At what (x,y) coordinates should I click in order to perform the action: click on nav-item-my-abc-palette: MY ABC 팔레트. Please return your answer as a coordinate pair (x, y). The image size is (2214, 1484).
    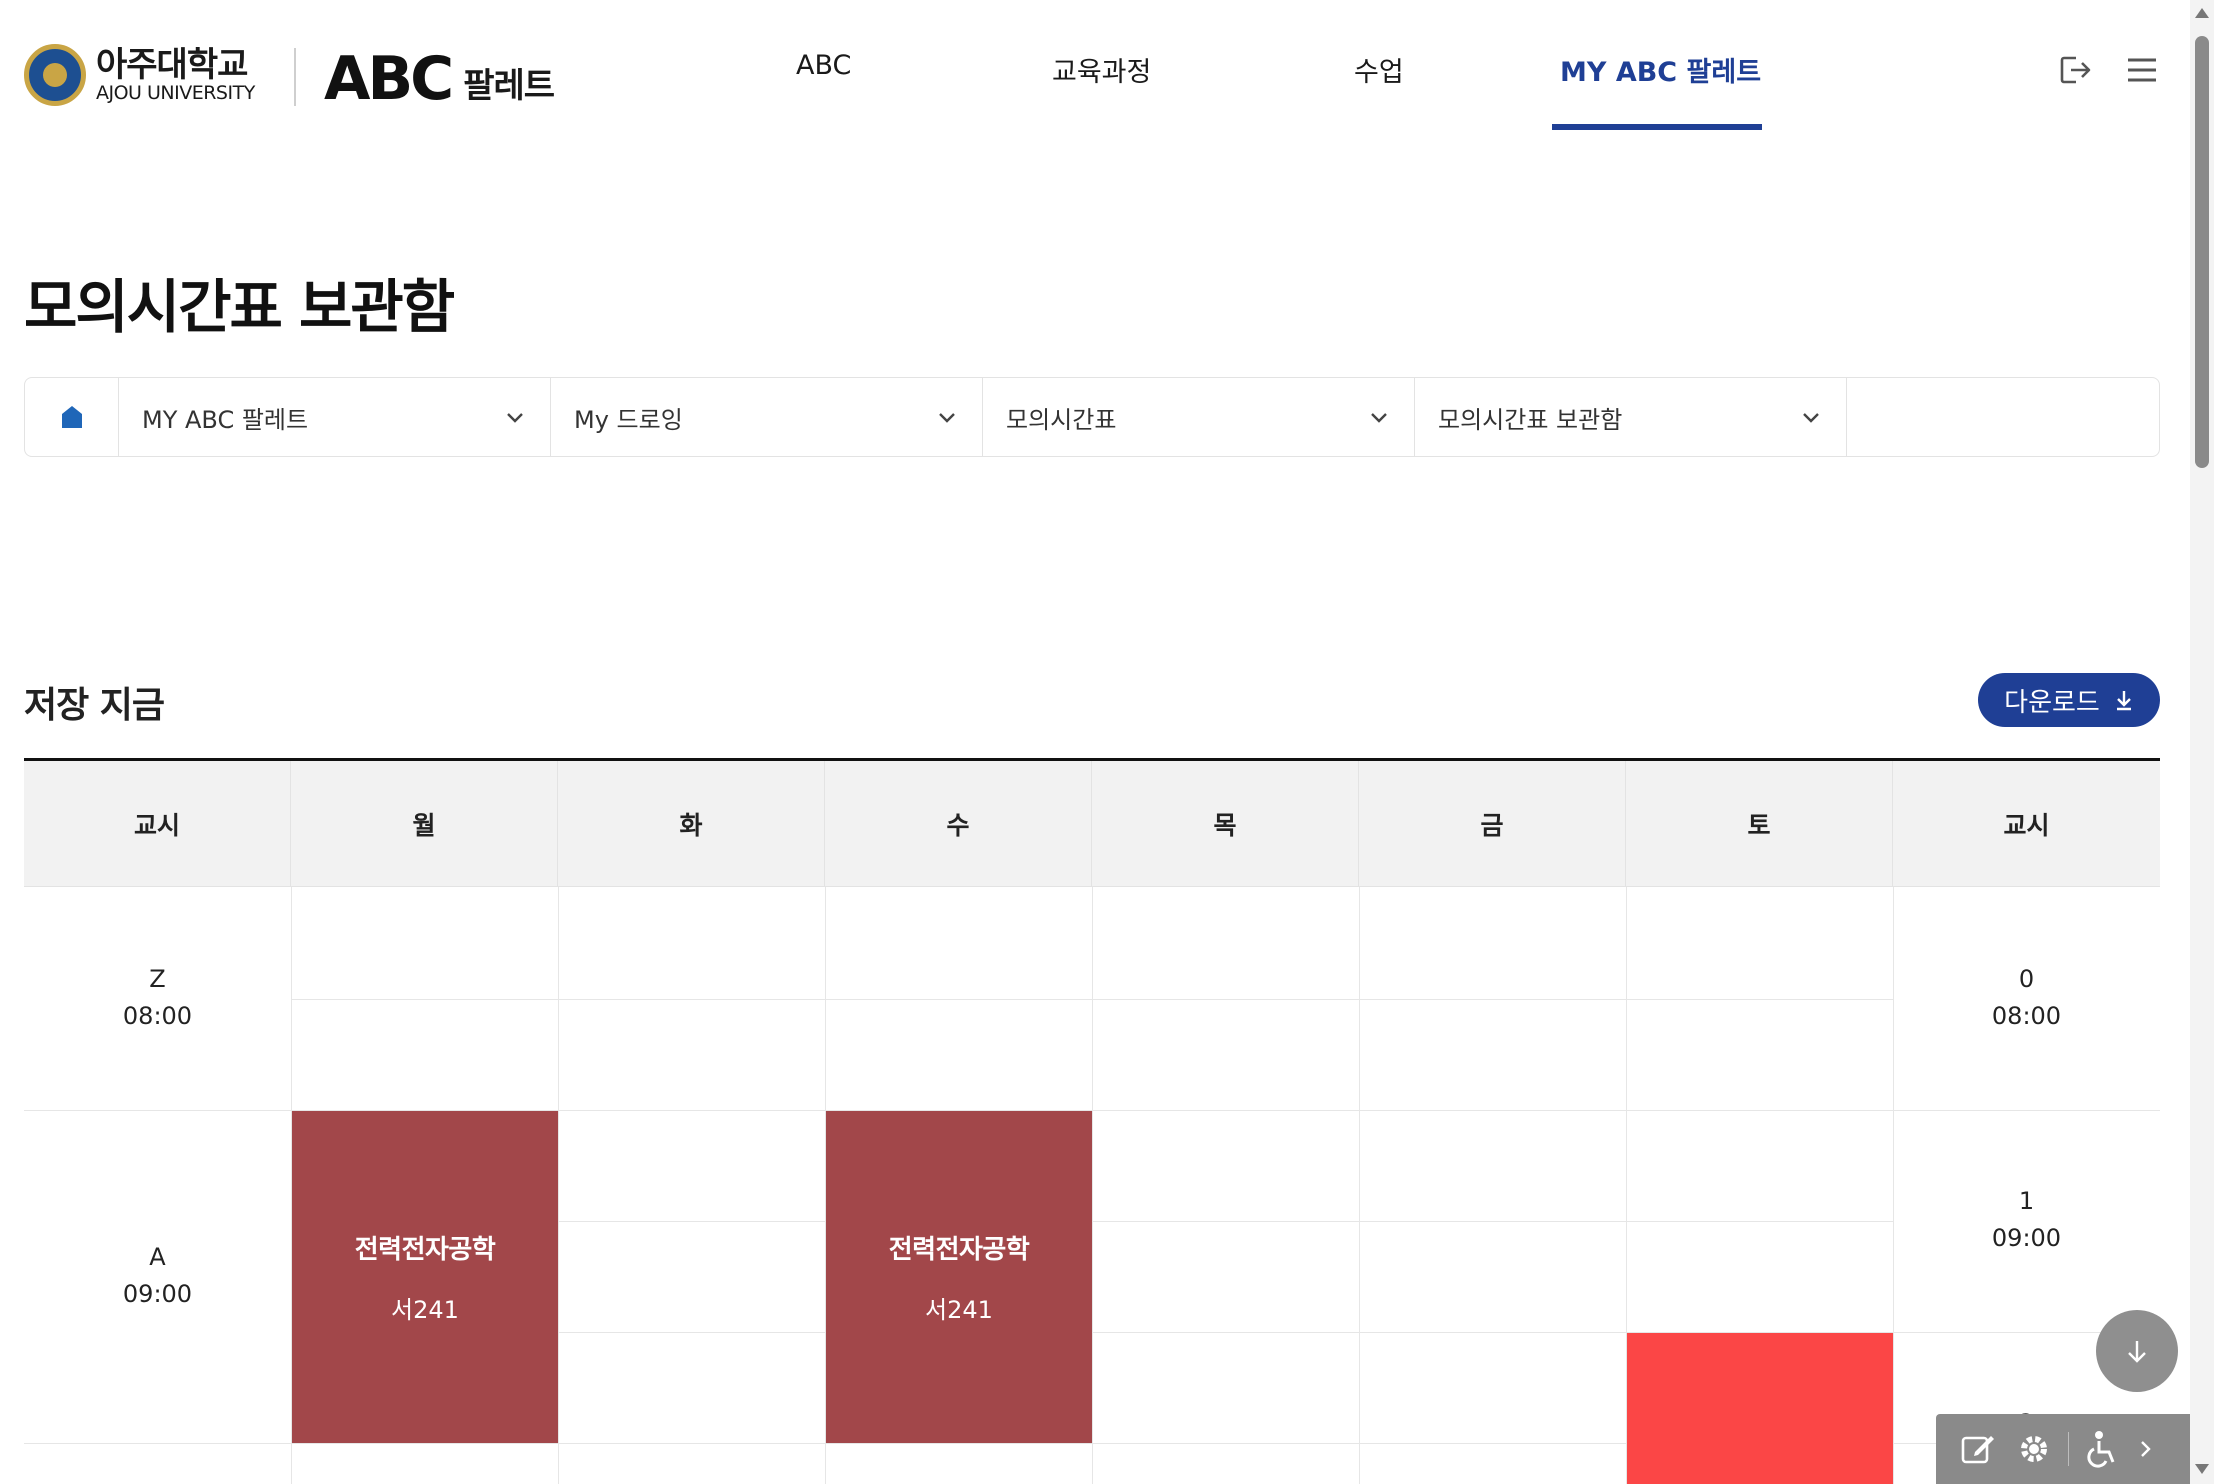
    Looking at the image, I should click on (1660, 69).